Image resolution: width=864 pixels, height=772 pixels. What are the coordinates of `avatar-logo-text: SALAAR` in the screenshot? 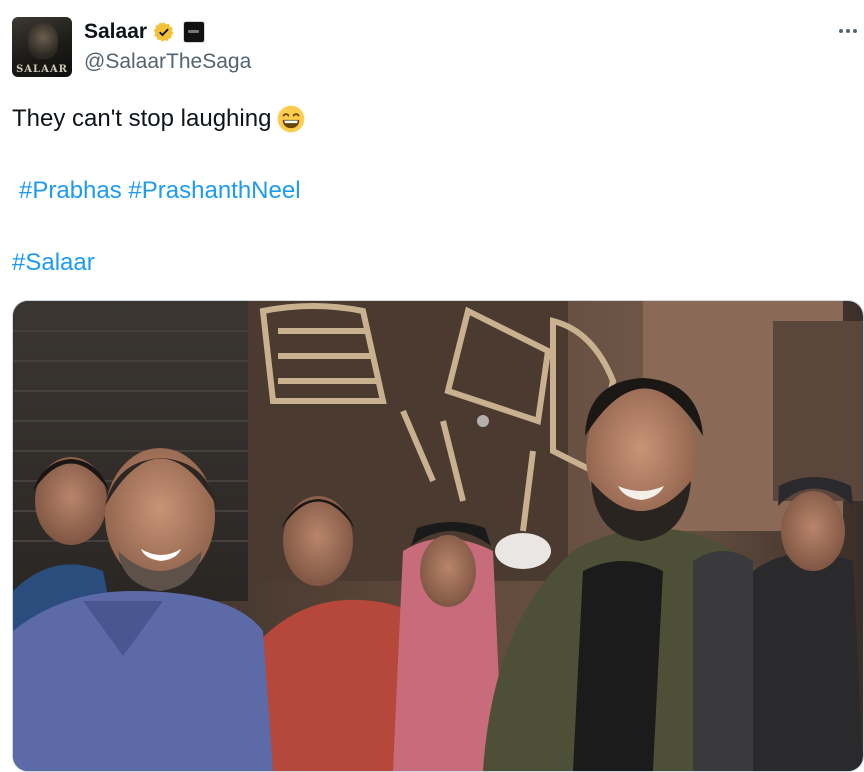 It's located at (42, 69).